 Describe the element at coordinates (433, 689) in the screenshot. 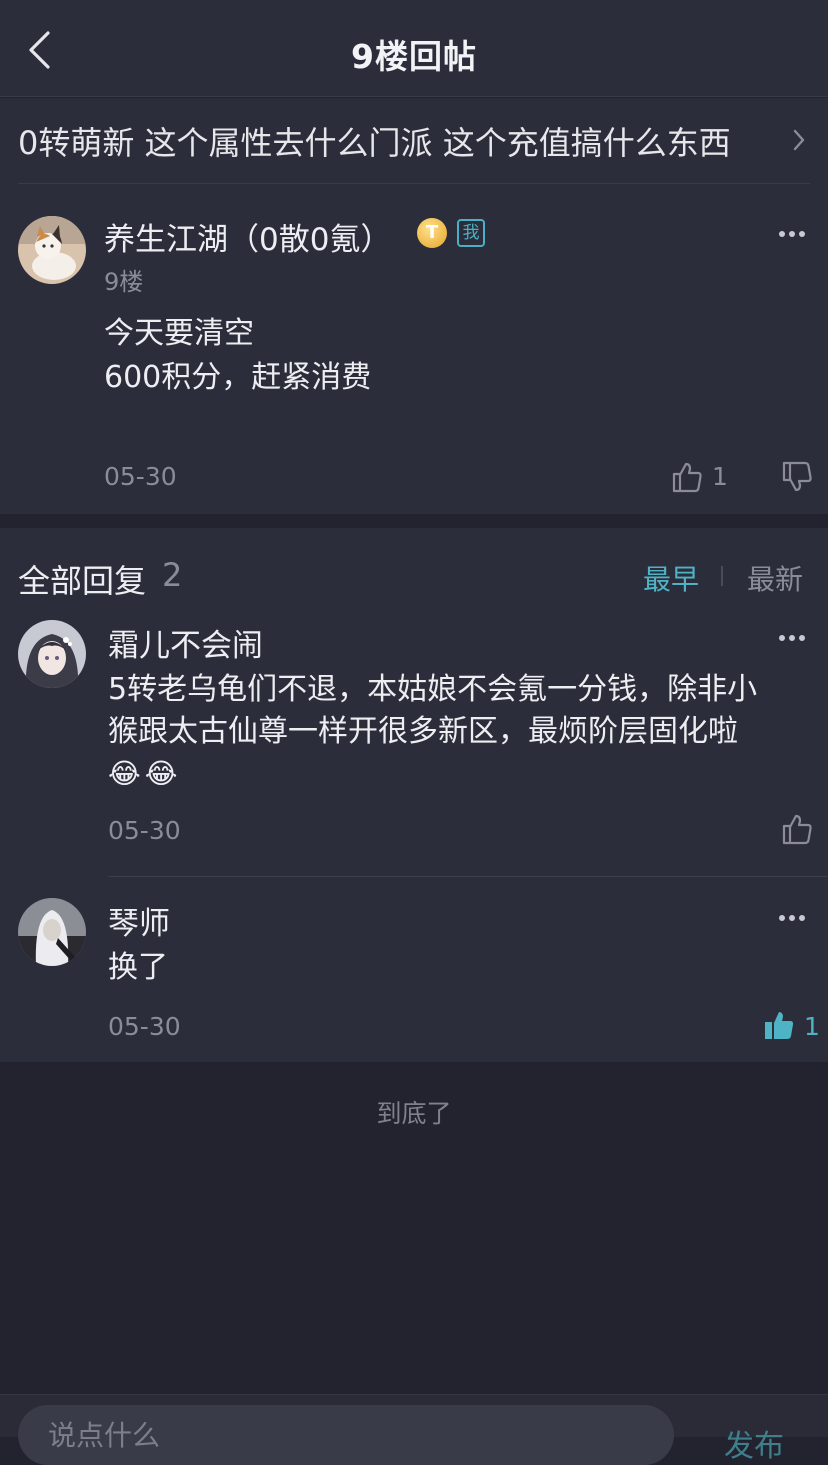

I see `reply-line: 5转老乌龟们不退，本姑娘不会氪一分钱，除非小` at that location.